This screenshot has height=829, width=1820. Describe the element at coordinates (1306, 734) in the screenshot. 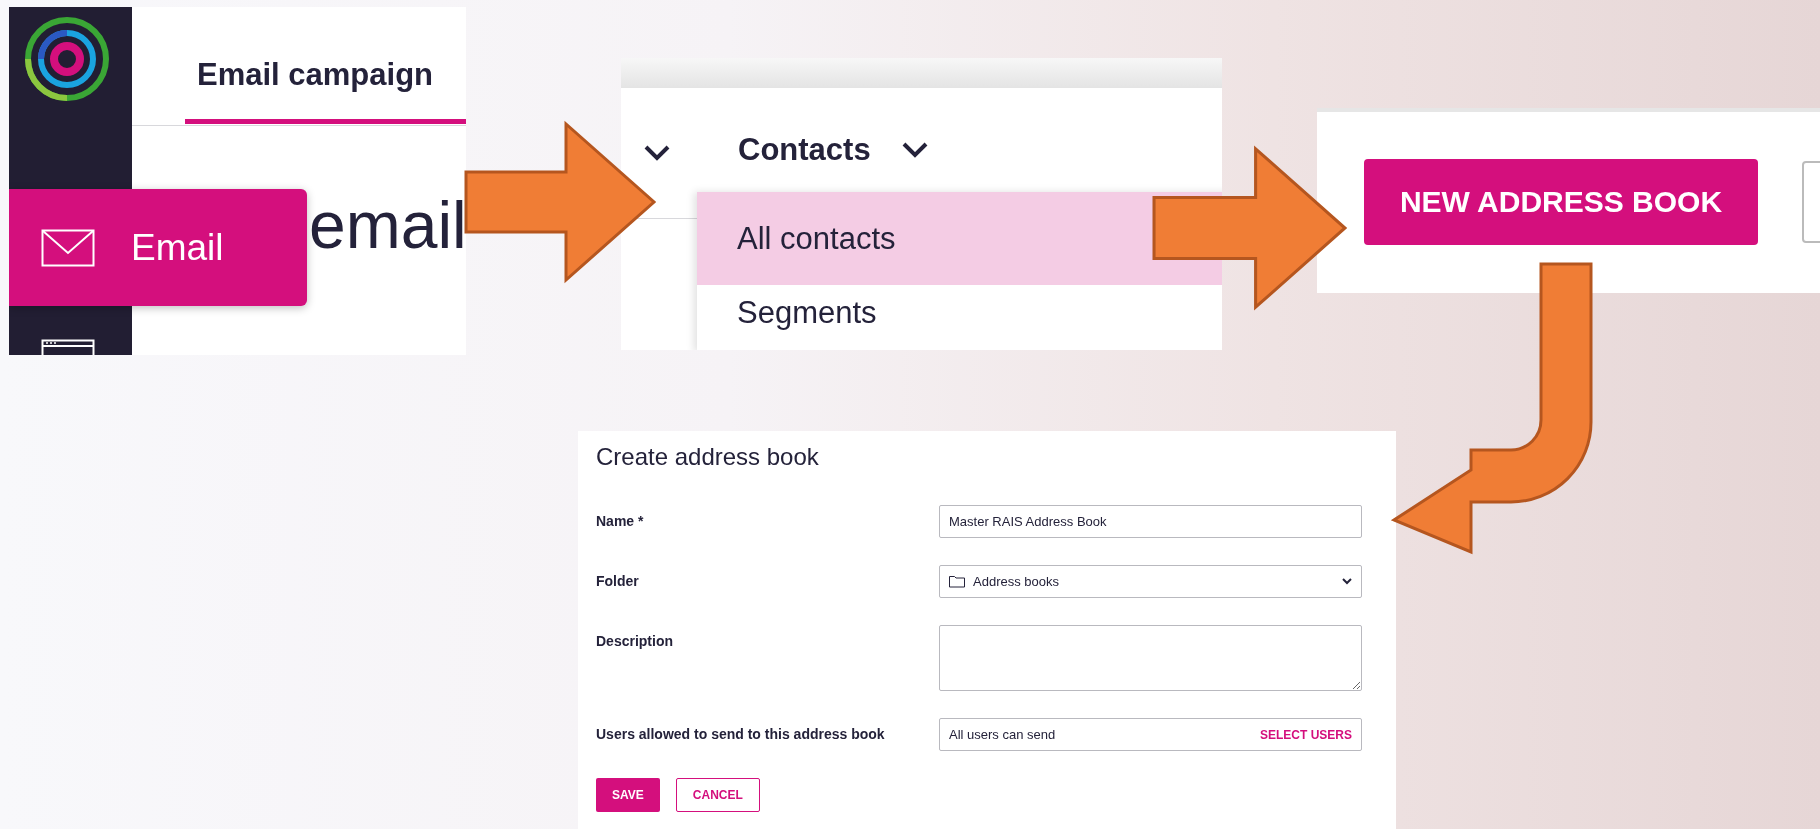

I see `select-users-link: SELECT USERS` at that location.